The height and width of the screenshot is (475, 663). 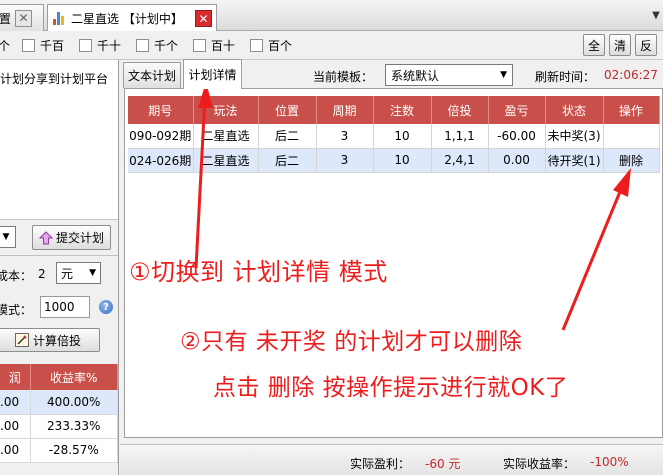 What do you see at coordinates (161, 136) in the screenshot?
I see `table-cell: 090-092期` at bounding box center [161, 136].